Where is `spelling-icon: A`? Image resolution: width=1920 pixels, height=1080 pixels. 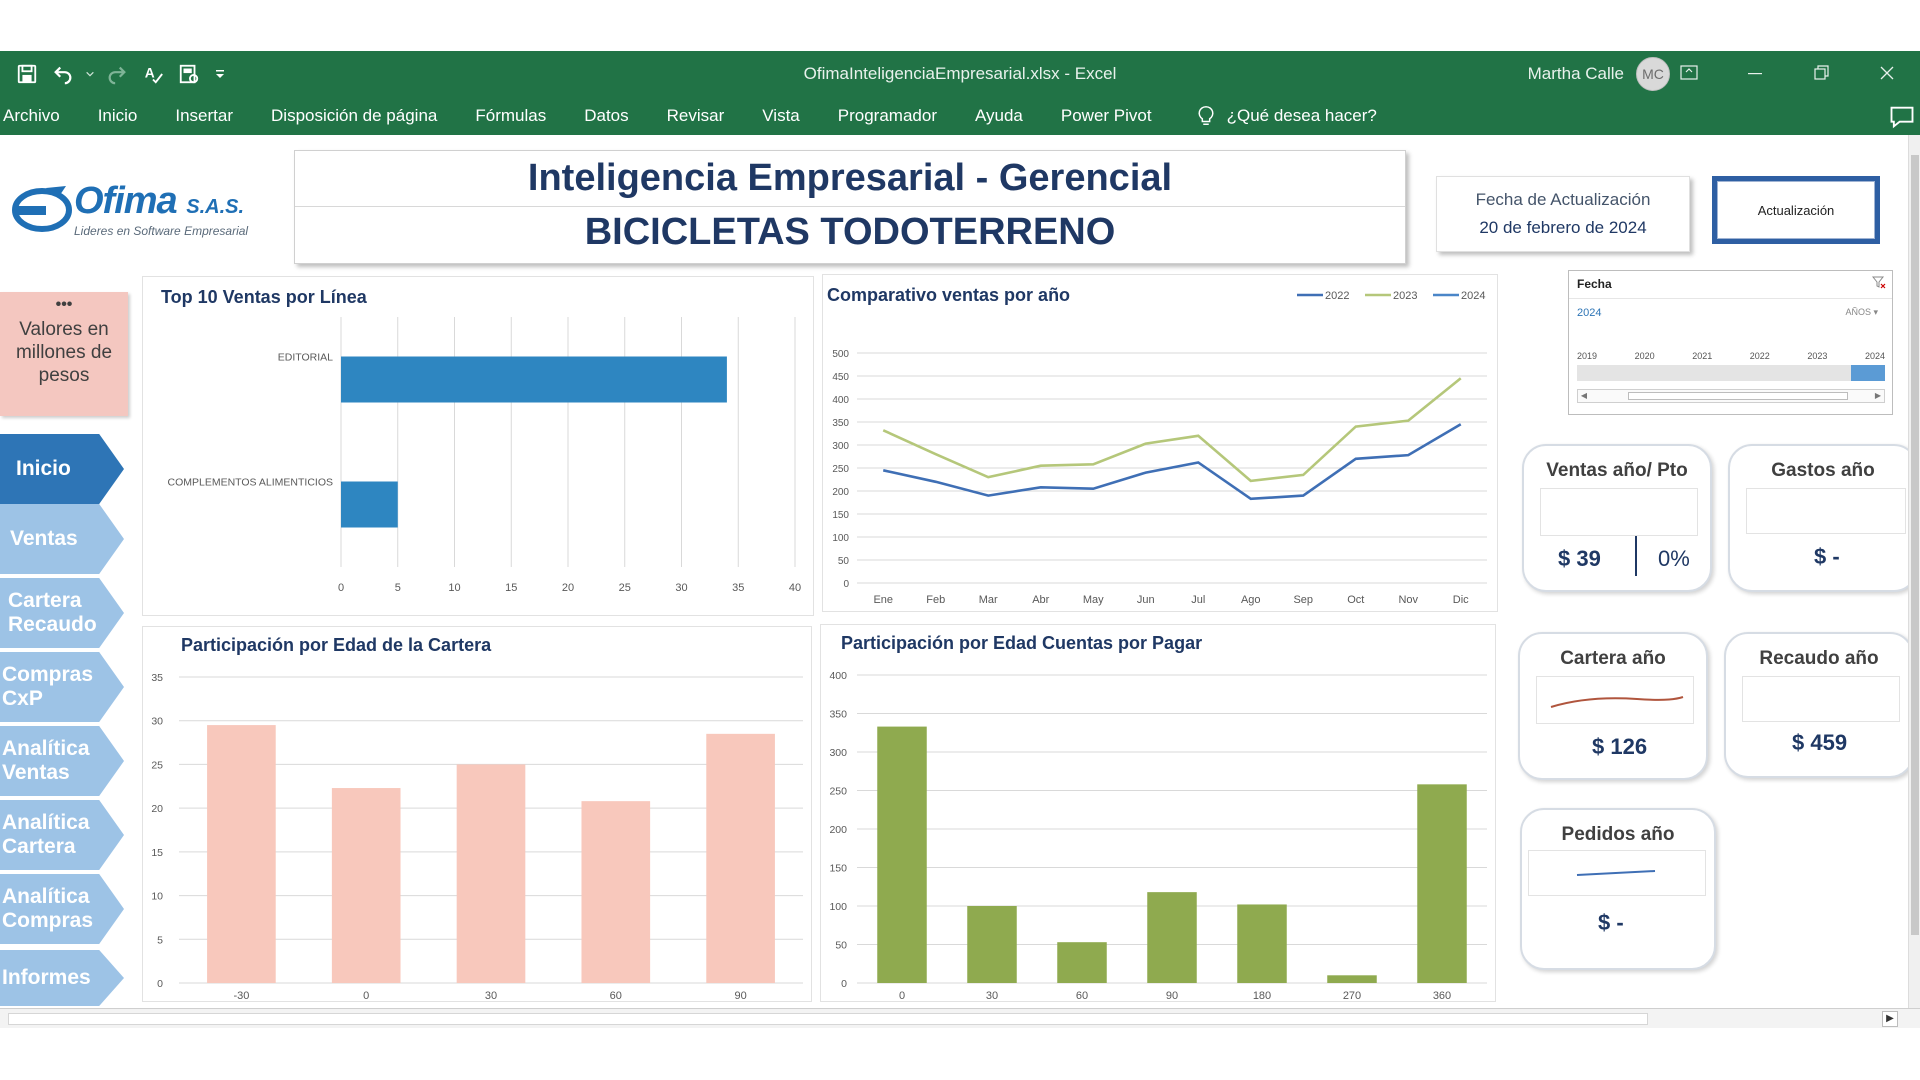
spelling-icon: A is located at coordinates (153, 74).